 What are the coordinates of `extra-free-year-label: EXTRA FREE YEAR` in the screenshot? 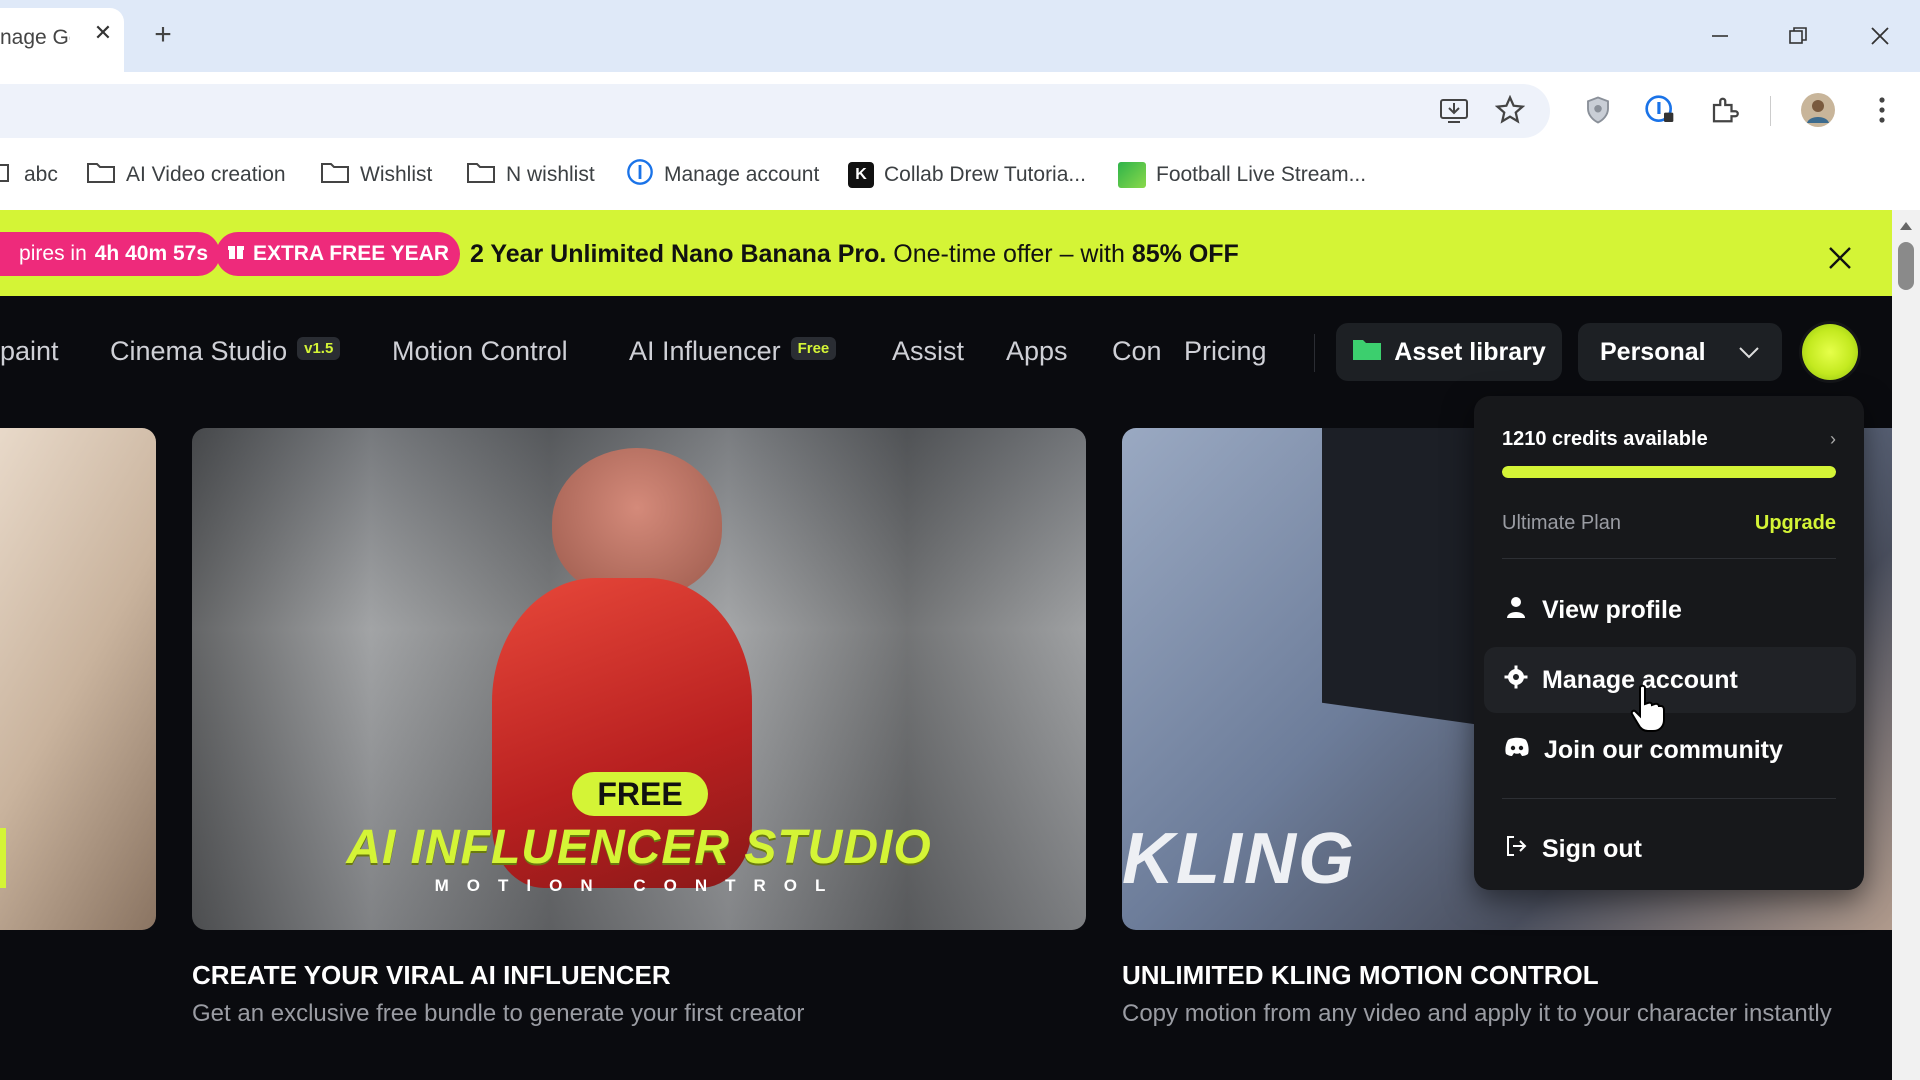 It's located at (351, 253).